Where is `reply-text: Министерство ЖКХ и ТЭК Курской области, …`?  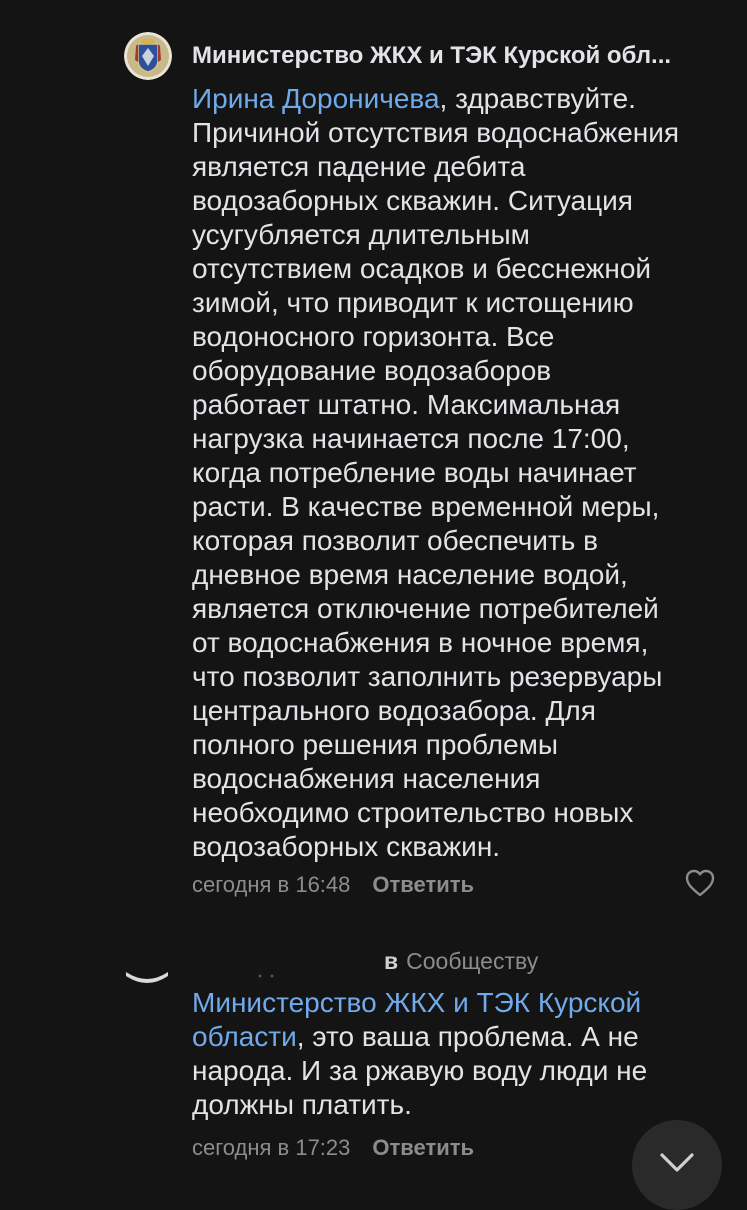
reply-text: Министерство ЖКХ и ТЭК Курской области, … is located at coordinates (457, 1054).